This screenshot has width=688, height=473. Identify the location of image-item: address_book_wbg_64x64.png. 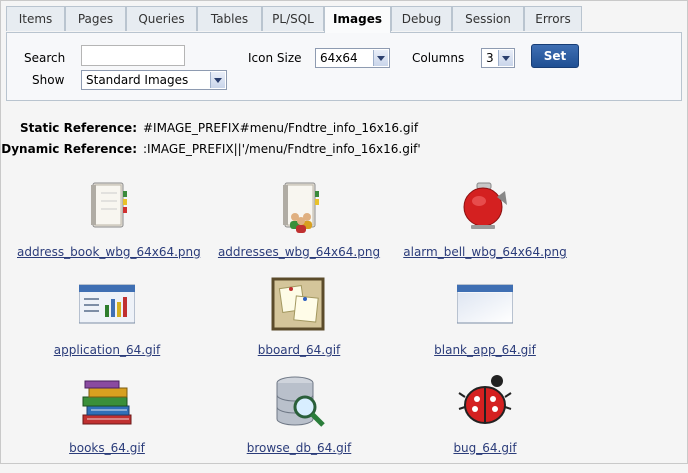
(109, 228).